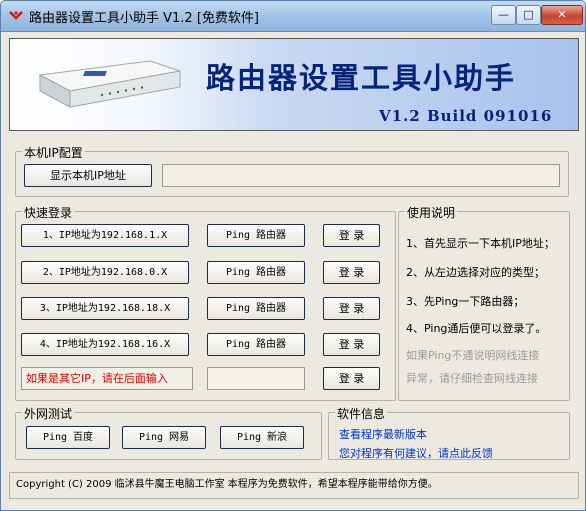 The width and height of the screenshot is (586, 511). Describe the element at coordinates (48, 413) in the screenshot. I see `wan-test-legend: 外网测试` at that location.